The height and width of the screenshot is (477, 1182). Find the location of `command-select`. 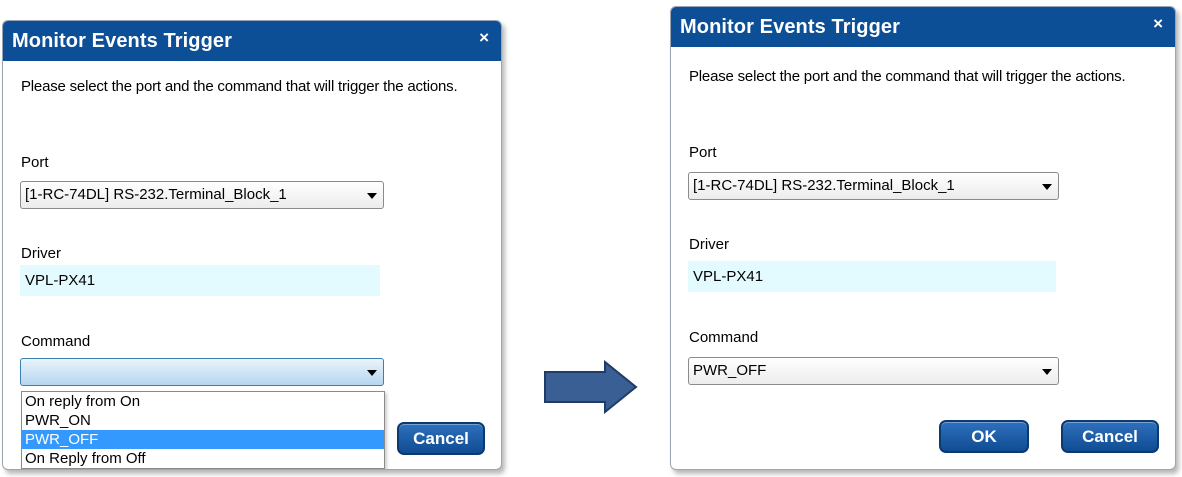

command-select is located at coordinates (202, 372).